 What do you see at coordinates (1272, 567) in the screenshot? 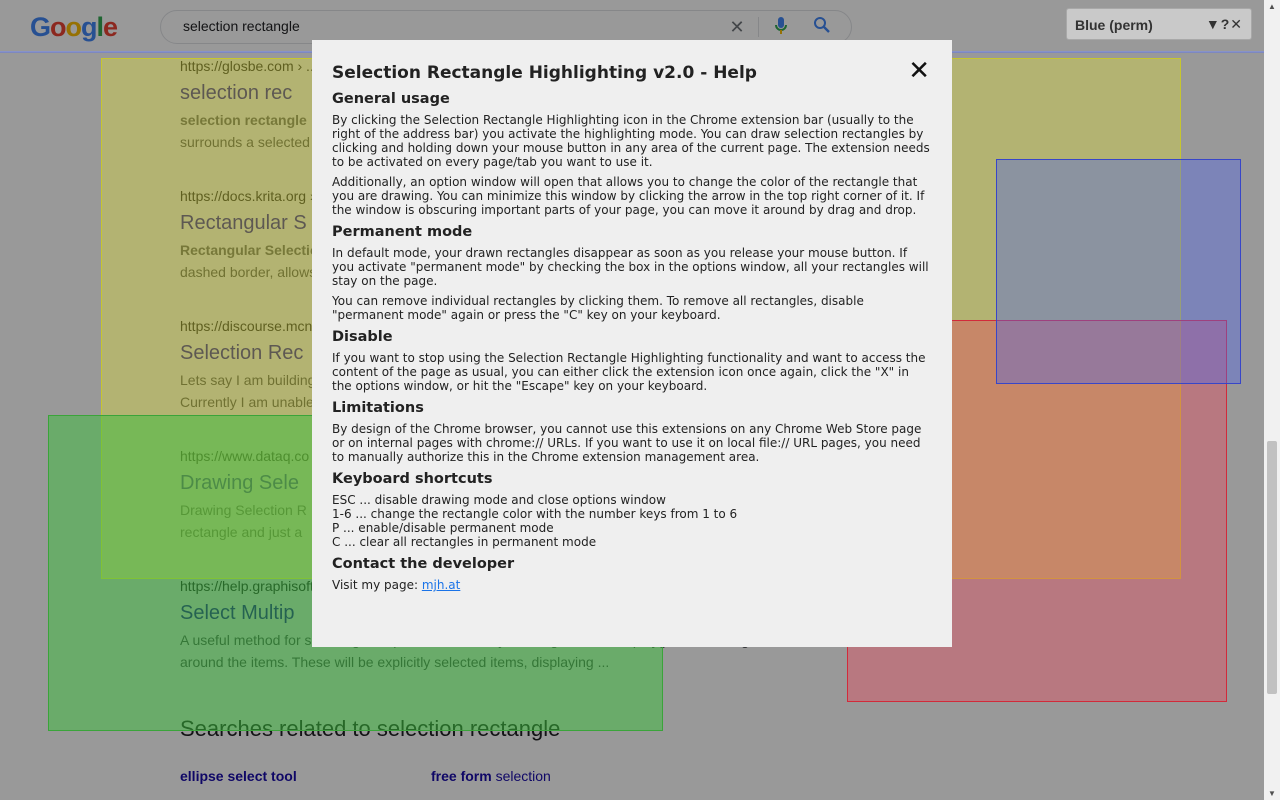
I see `scroll-thumb` at bounding box center [1272, 567].